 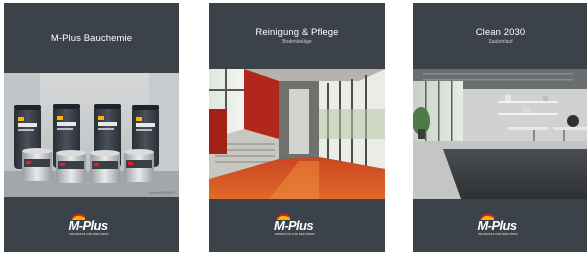 I want to click on card-photo-buckets: Shield 00000000, so click(x=91, y=135).